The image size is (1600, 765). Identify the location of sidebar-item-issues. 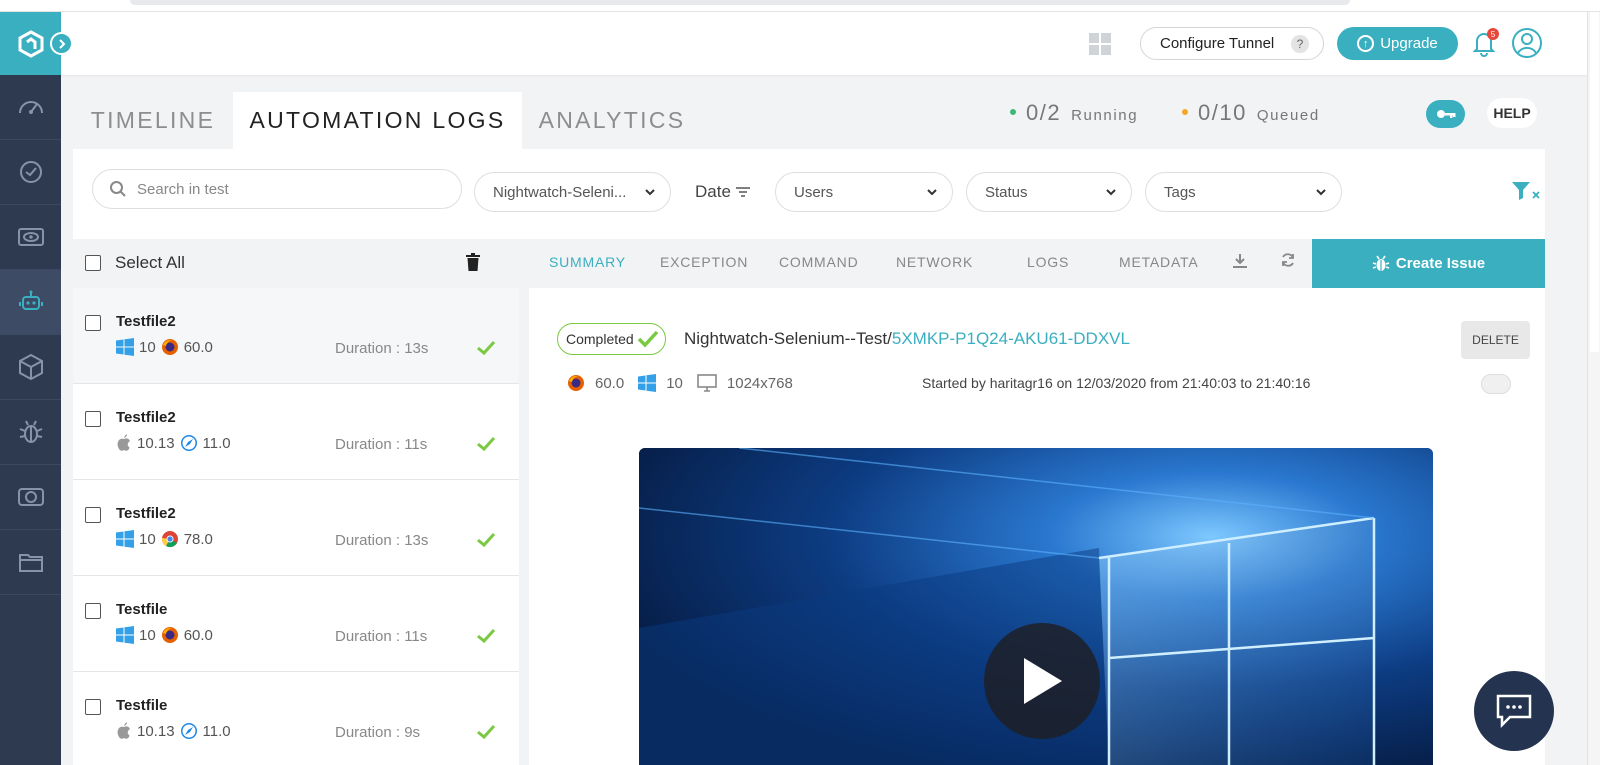
(30, 432).